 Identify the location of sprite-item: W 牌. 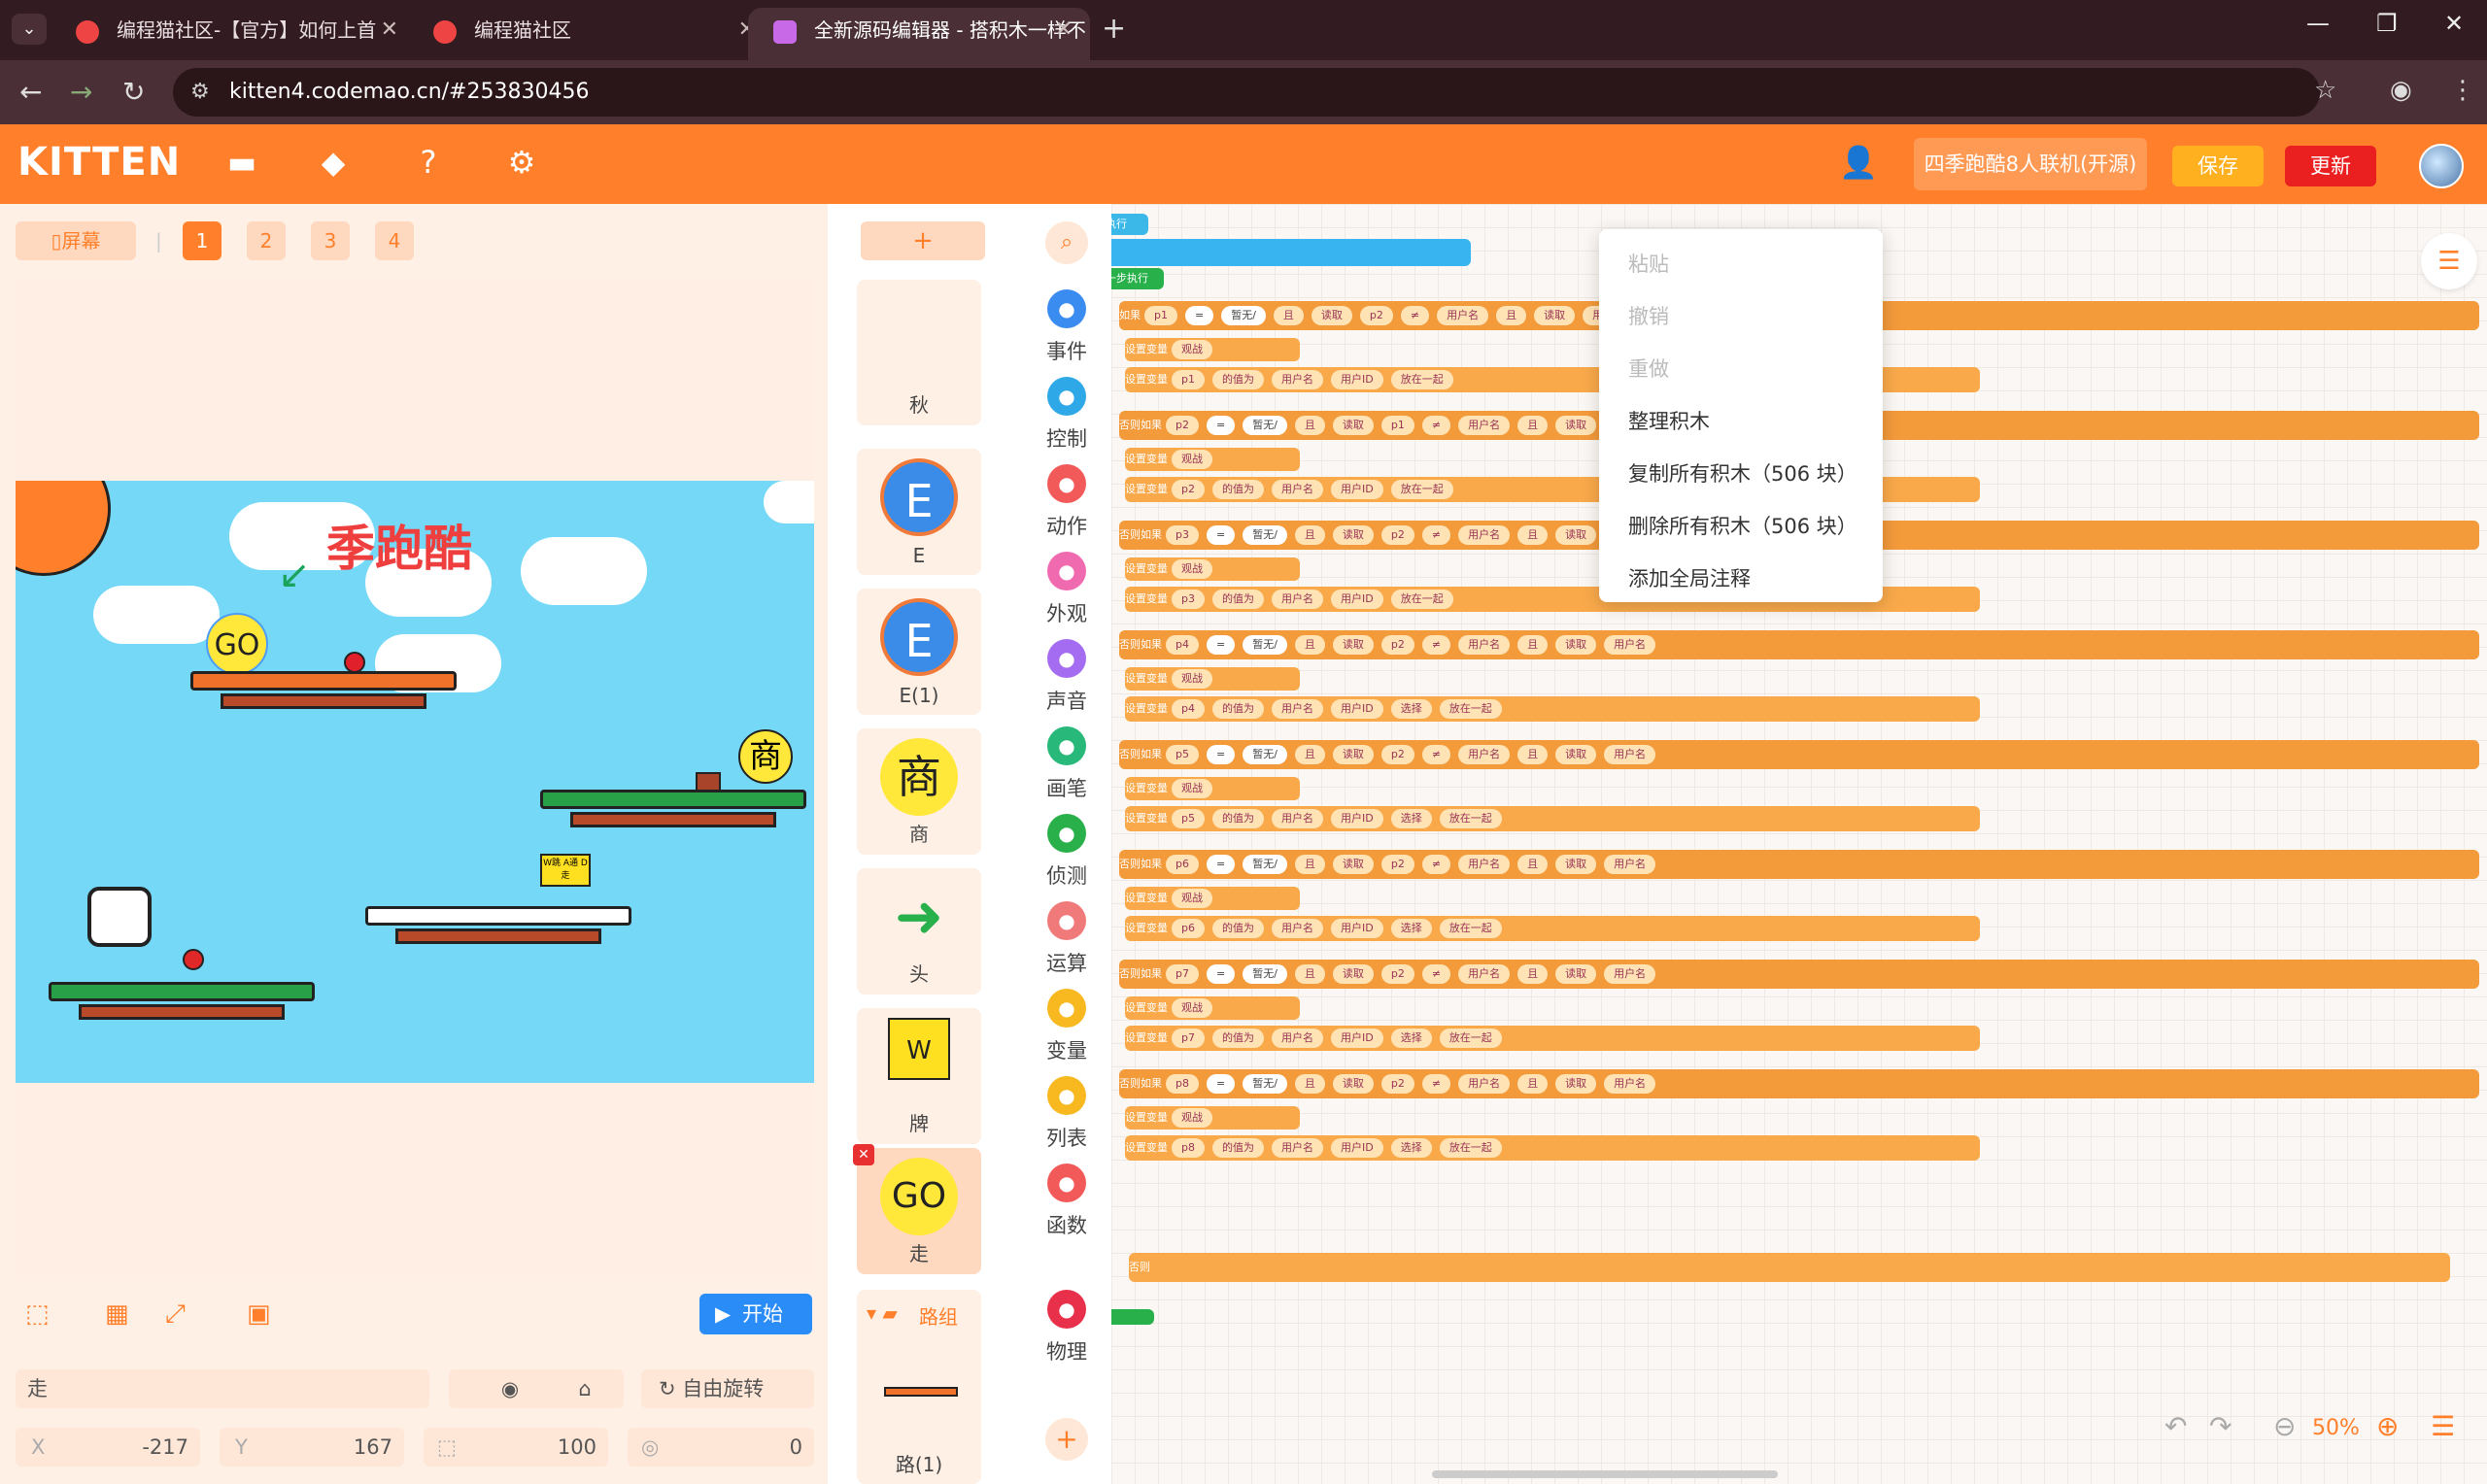
(919, 1076).